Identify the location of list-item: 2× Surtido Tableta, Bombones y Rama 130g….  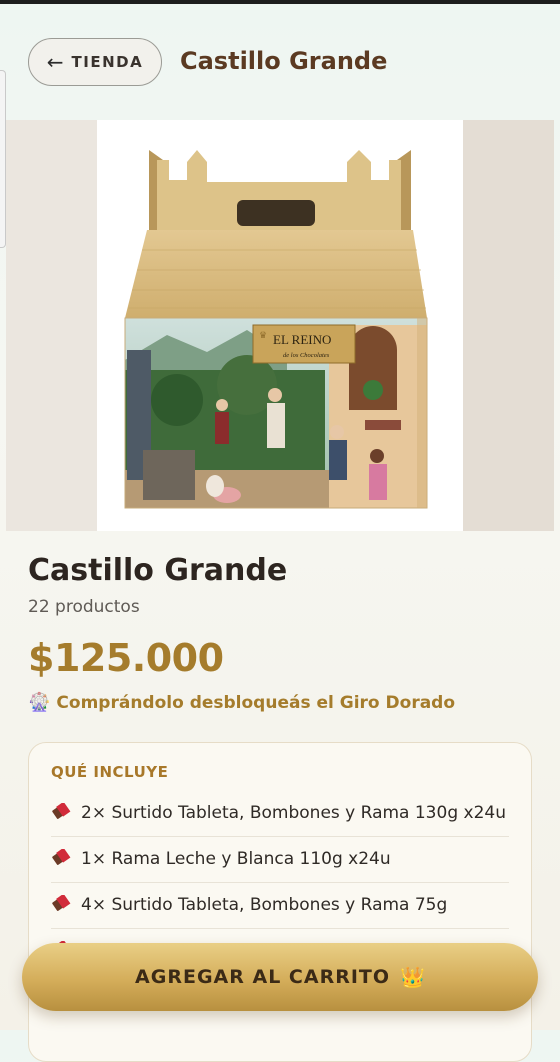
(280, 814).